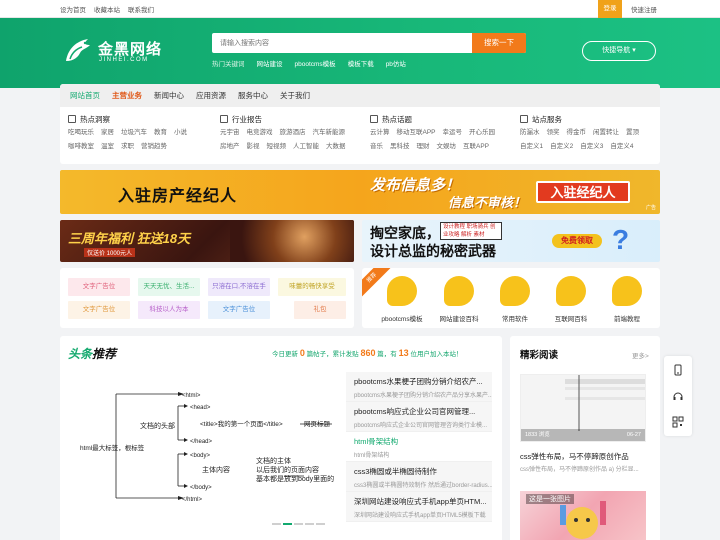 This screenshot has height=540, width=720. What do you see at coordinates (127, 95) in the screenshot?
I see `nav-business: 主营业务` at bounding box center [127, 95].